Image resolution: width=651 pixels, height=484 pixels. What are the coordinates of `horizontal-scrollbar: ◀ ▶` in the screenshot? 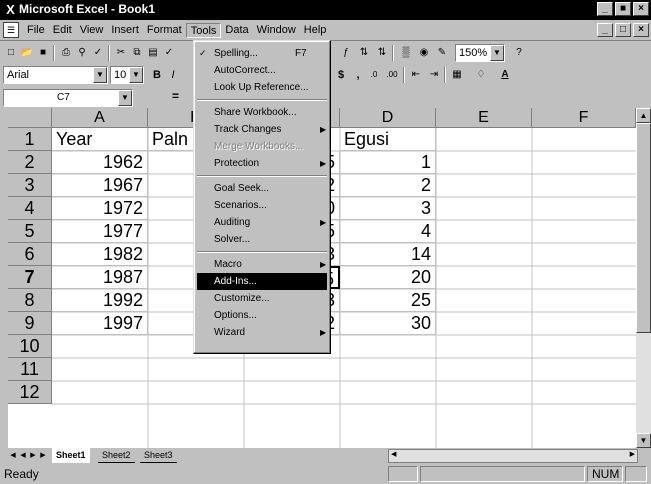 It's located at (513, 456).